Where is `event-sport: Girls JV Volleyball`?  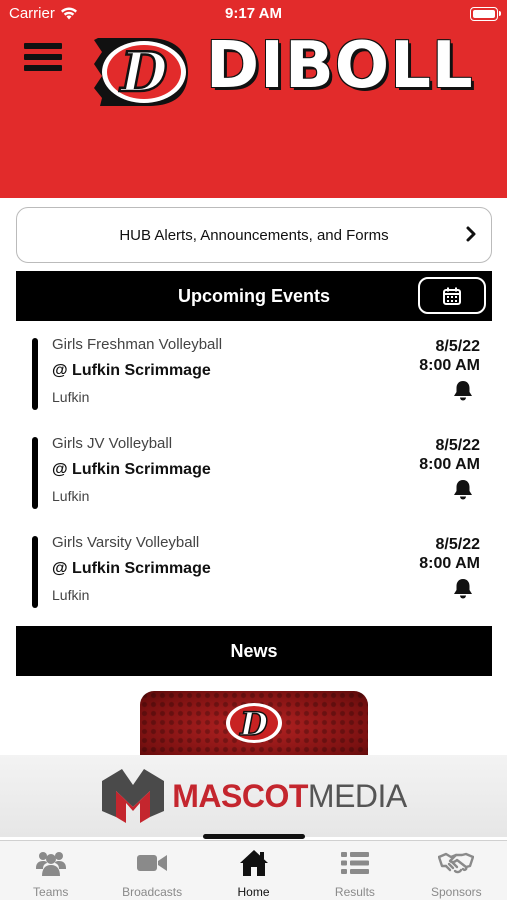 event-sport: Girls JV Volleyball is located at coordinates (112, 443).